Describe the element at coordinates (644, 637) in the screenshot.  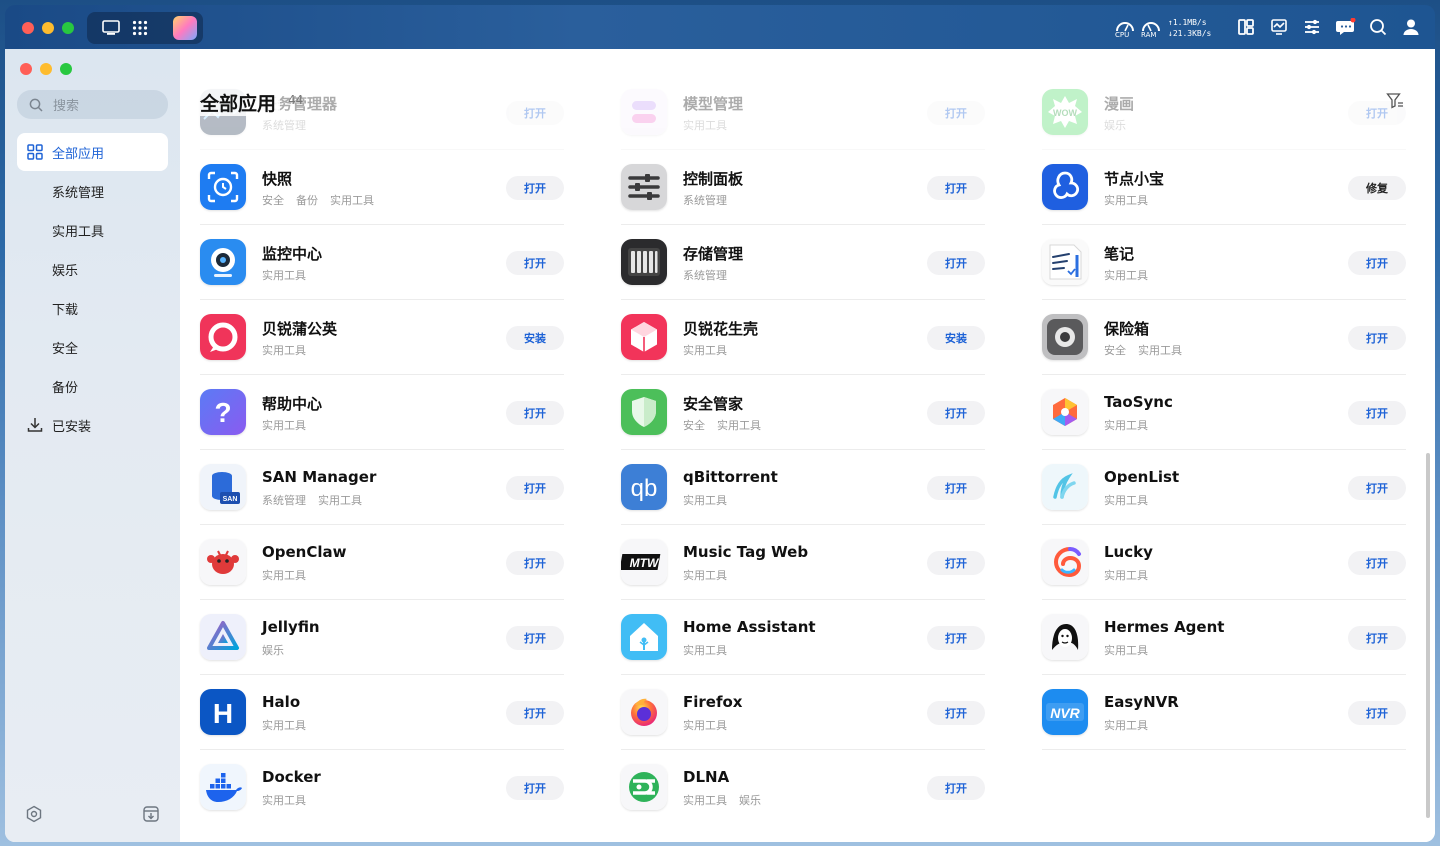
I see `home-assistant-icon` at that location.